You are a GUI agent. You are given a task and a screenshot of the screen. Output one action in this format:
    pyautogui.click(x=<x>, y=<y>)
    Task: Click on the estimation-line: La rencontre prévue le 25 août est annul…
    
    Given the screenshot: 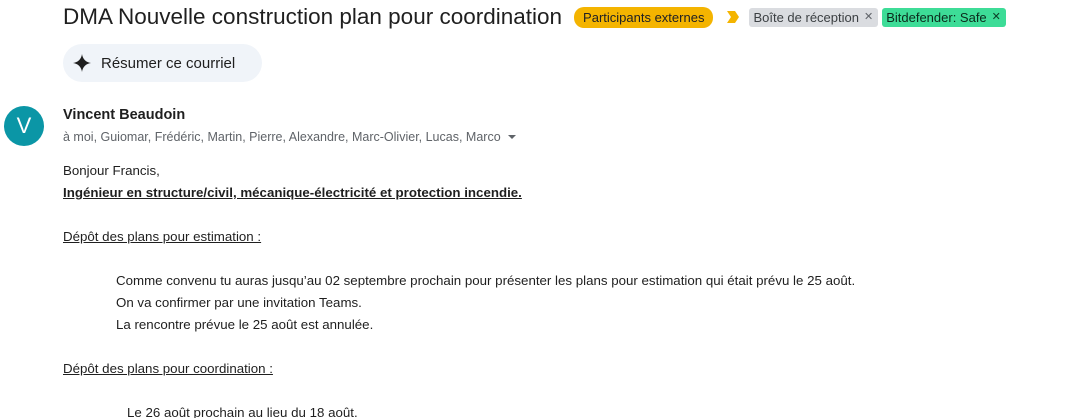 What is the action you would take?
    pyautogui.click(x=245, y=324)
    